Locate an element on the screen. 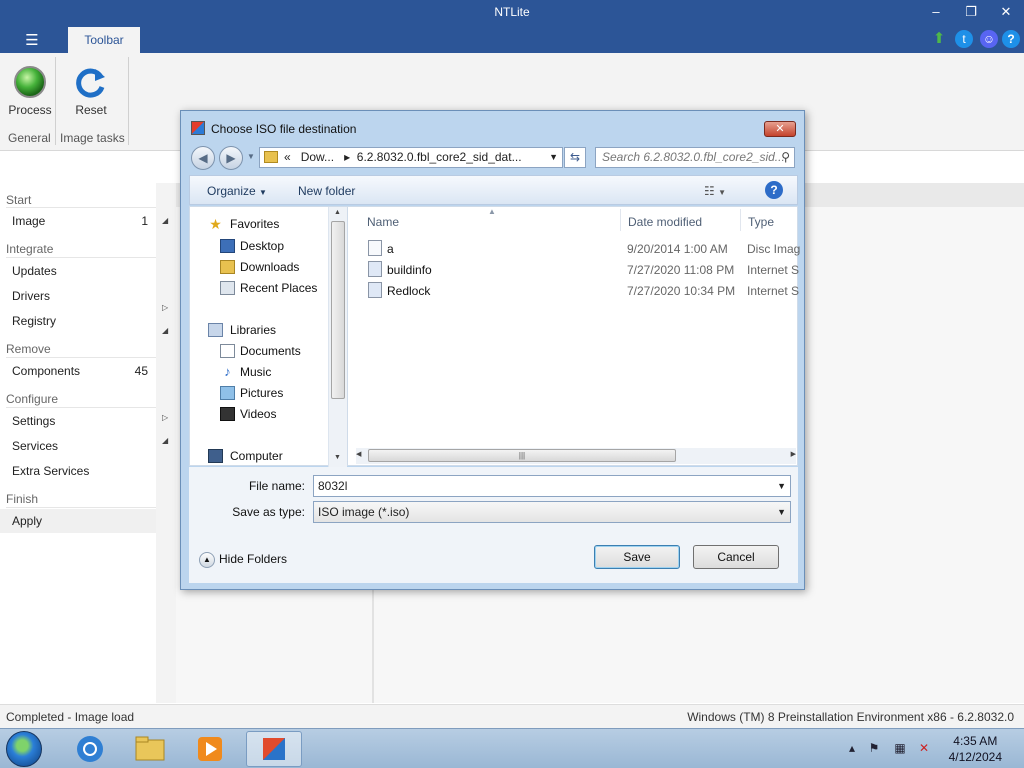 This screenshot has width=1024, height=768. search-icon: ⚲ is located at coordinates (785, 157).